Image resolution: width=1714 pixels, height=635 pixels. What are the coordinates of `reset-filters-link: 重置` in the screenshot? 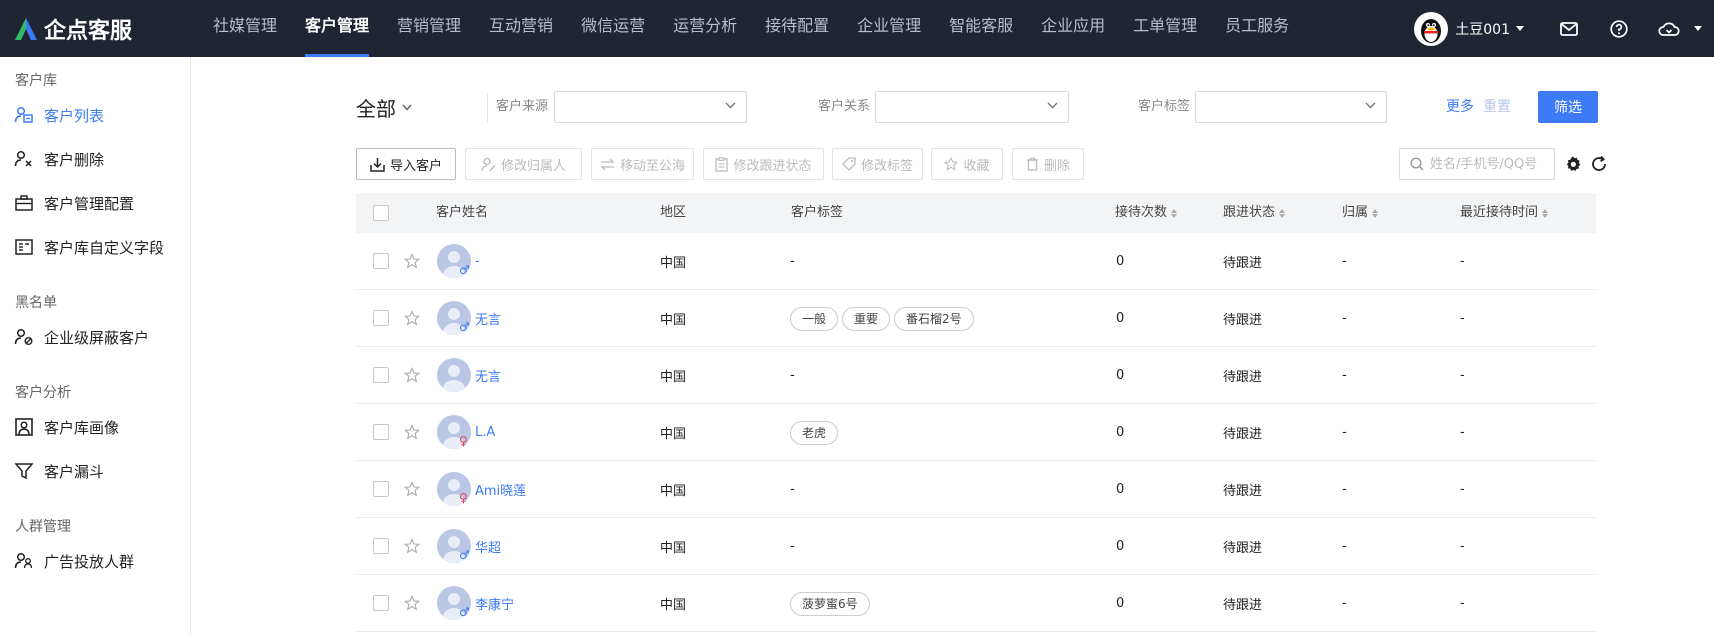 It's located at (1497, 107).